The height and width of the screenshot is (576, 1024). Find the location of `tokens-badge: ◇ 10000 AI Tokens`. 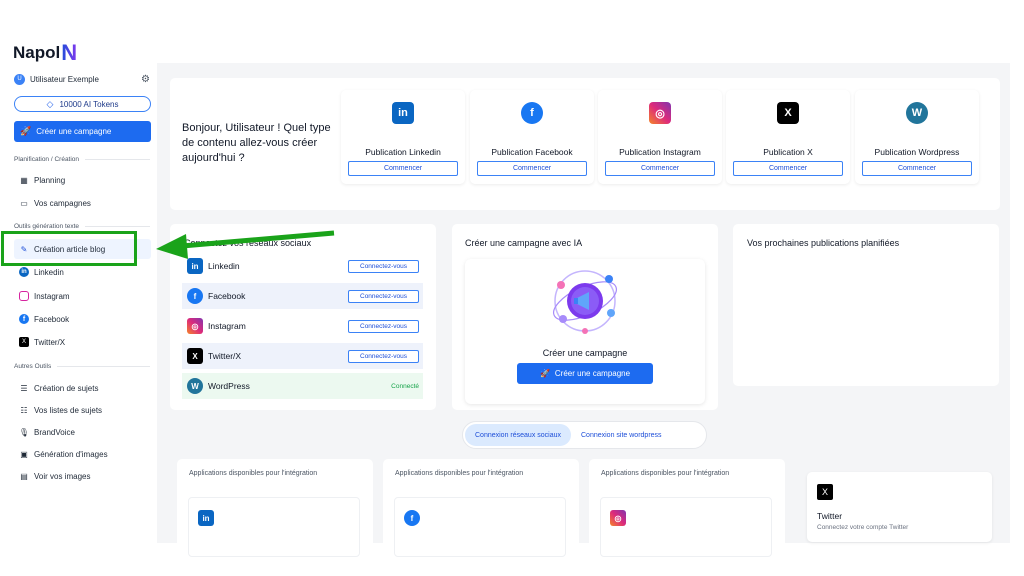

tokens-badge: ◇ 10000 AI Tokens is located at coordinates (82, 104).